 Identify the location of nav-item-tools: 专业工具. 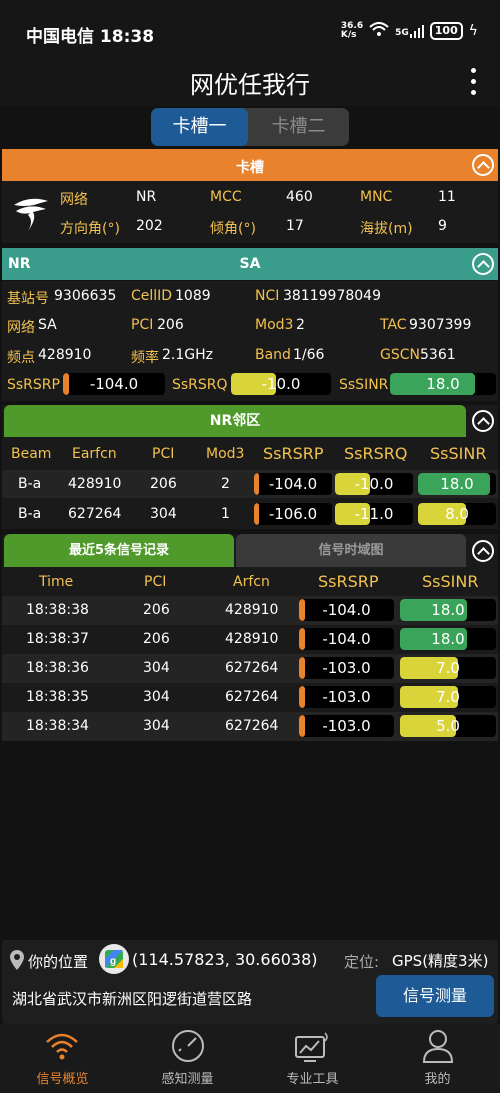
(312, 1058).